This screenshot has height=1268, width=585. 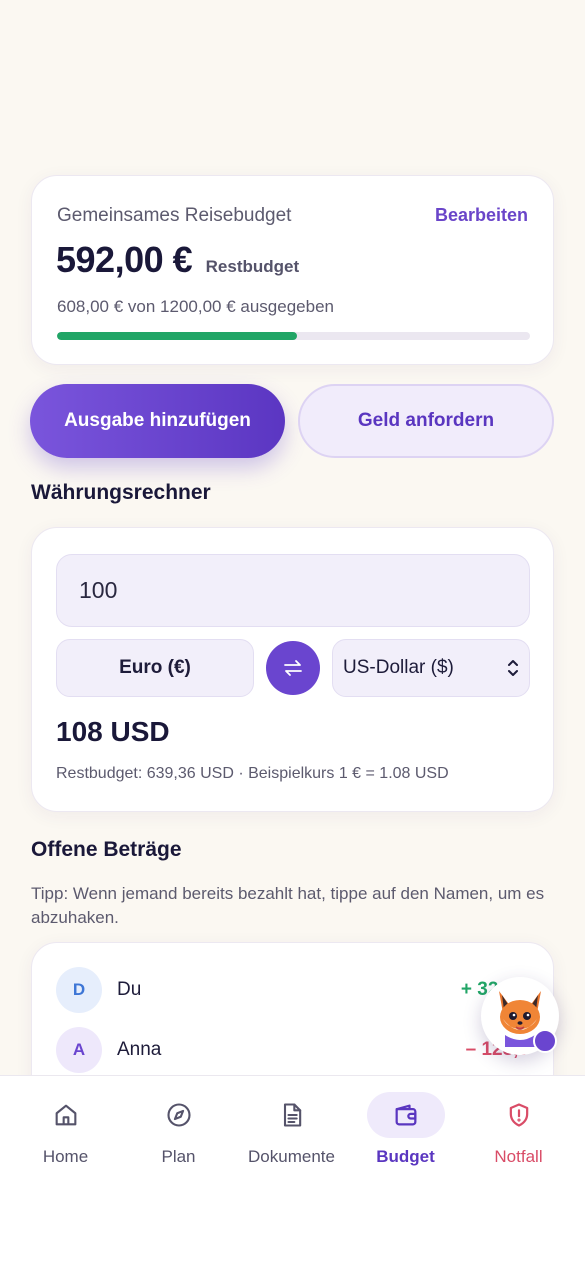 What do you see at coordinates (398, 667) in the screenshot?
I see `to-currency-value: US-Dollar ($)` at bounding box center [398, 667].